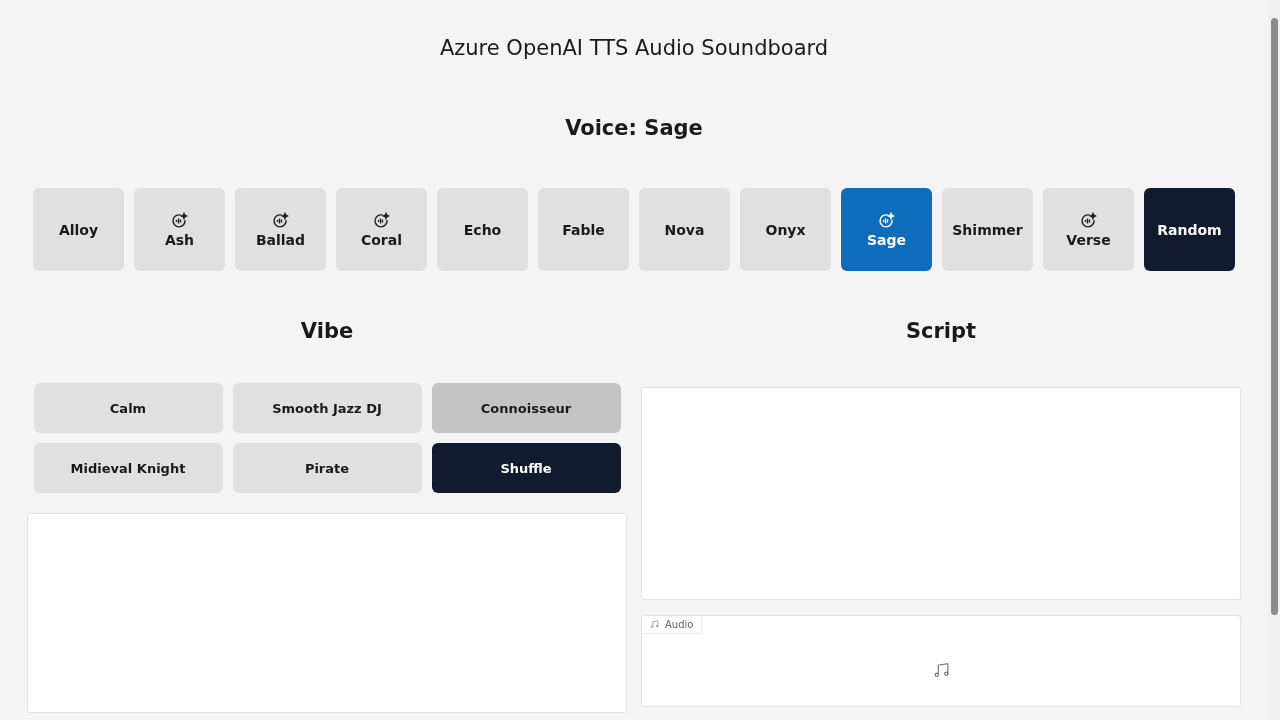  I want to click on voice-button: Ash, so click(179, 229).